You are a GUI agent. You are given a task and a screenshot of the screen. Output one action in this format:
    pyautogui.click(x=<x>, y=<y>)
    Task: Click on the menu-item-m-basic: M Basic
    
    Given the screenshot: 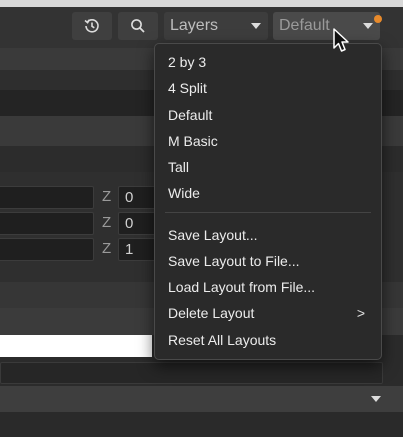 What is the action you would take?
    pyautogui.click(x=270, y=141)
    